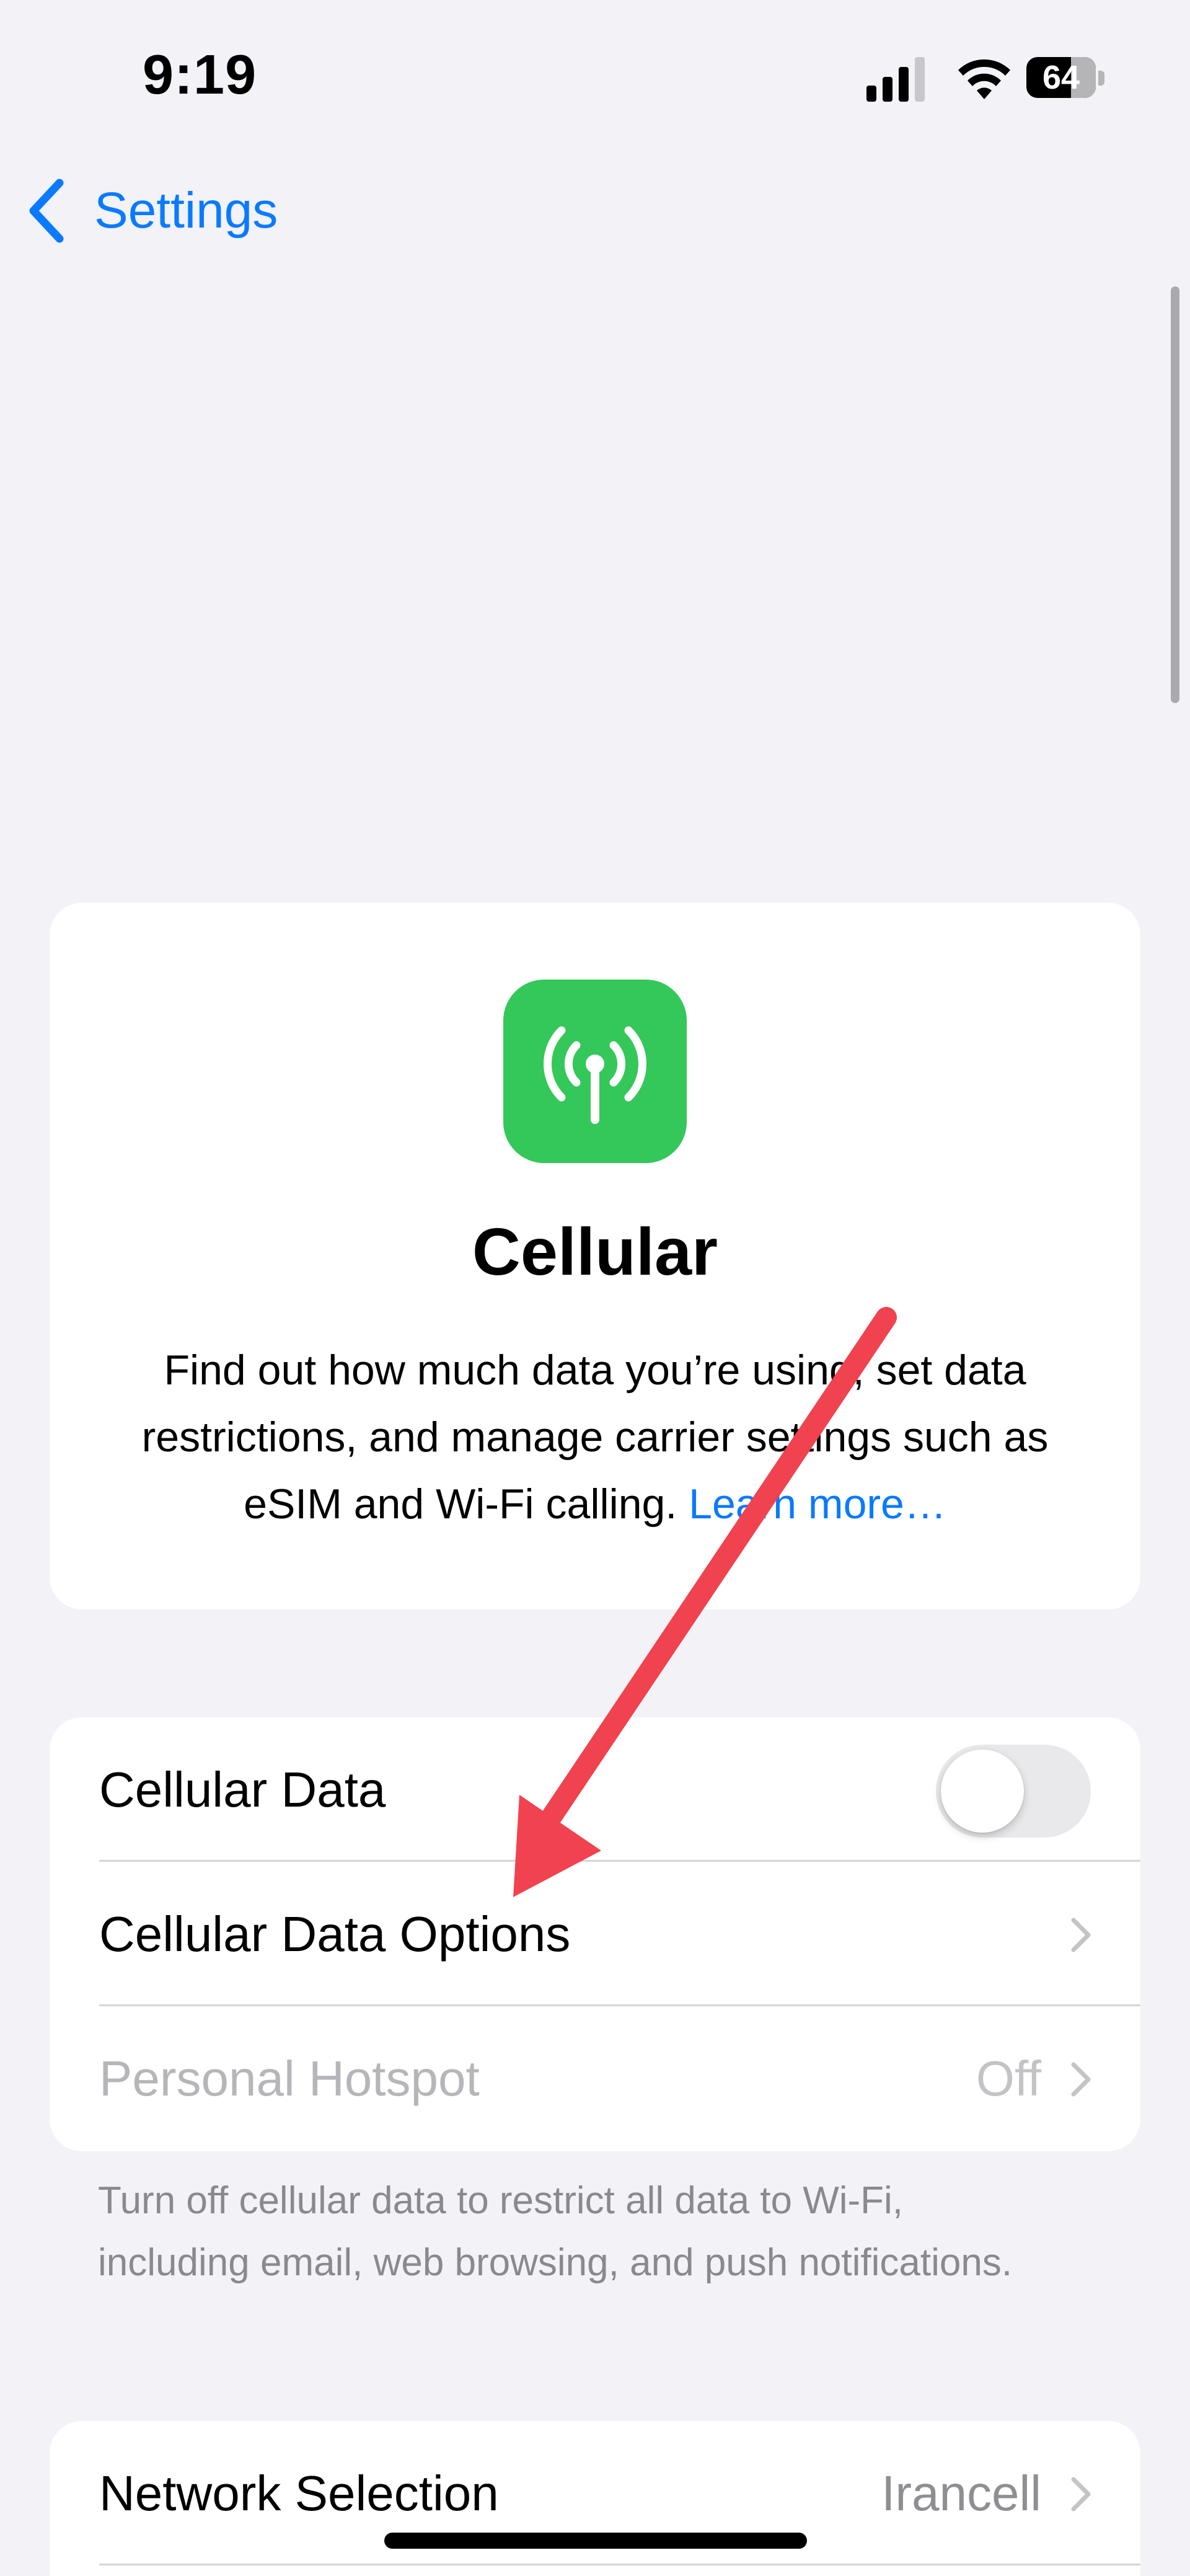  Describe the element at coordinates (335, 1934) in the screenshot. I see `cellular-data-options-label: Cellular Data Options` at that location.